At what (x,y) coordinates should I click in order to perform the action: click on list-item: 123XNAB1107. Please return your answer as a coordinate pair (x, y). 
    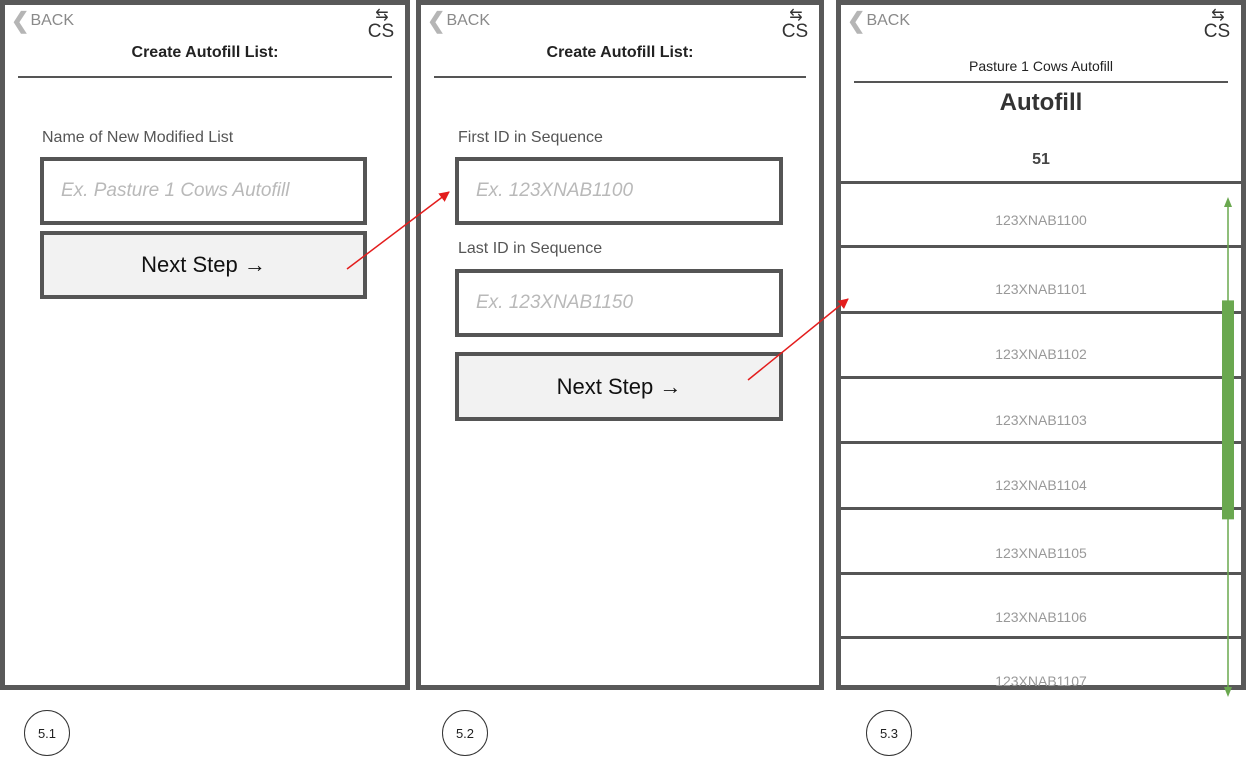
    Looking at the image, I should click on (1041, 681).